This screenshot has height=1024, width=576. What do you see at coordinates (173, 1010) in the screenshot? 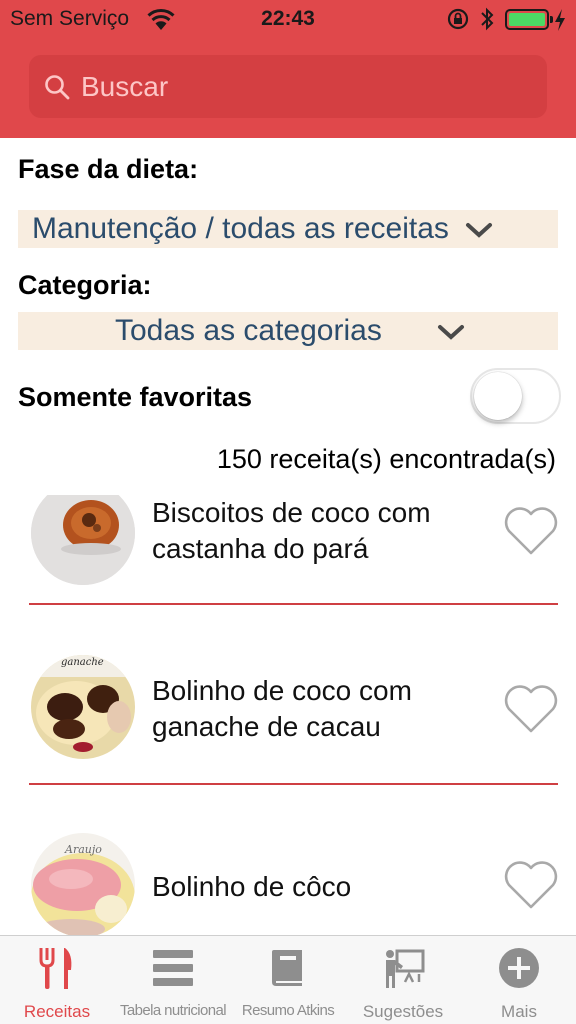
I see `tab-label: Tabela nutricional` at bounding box center [173, 1010].